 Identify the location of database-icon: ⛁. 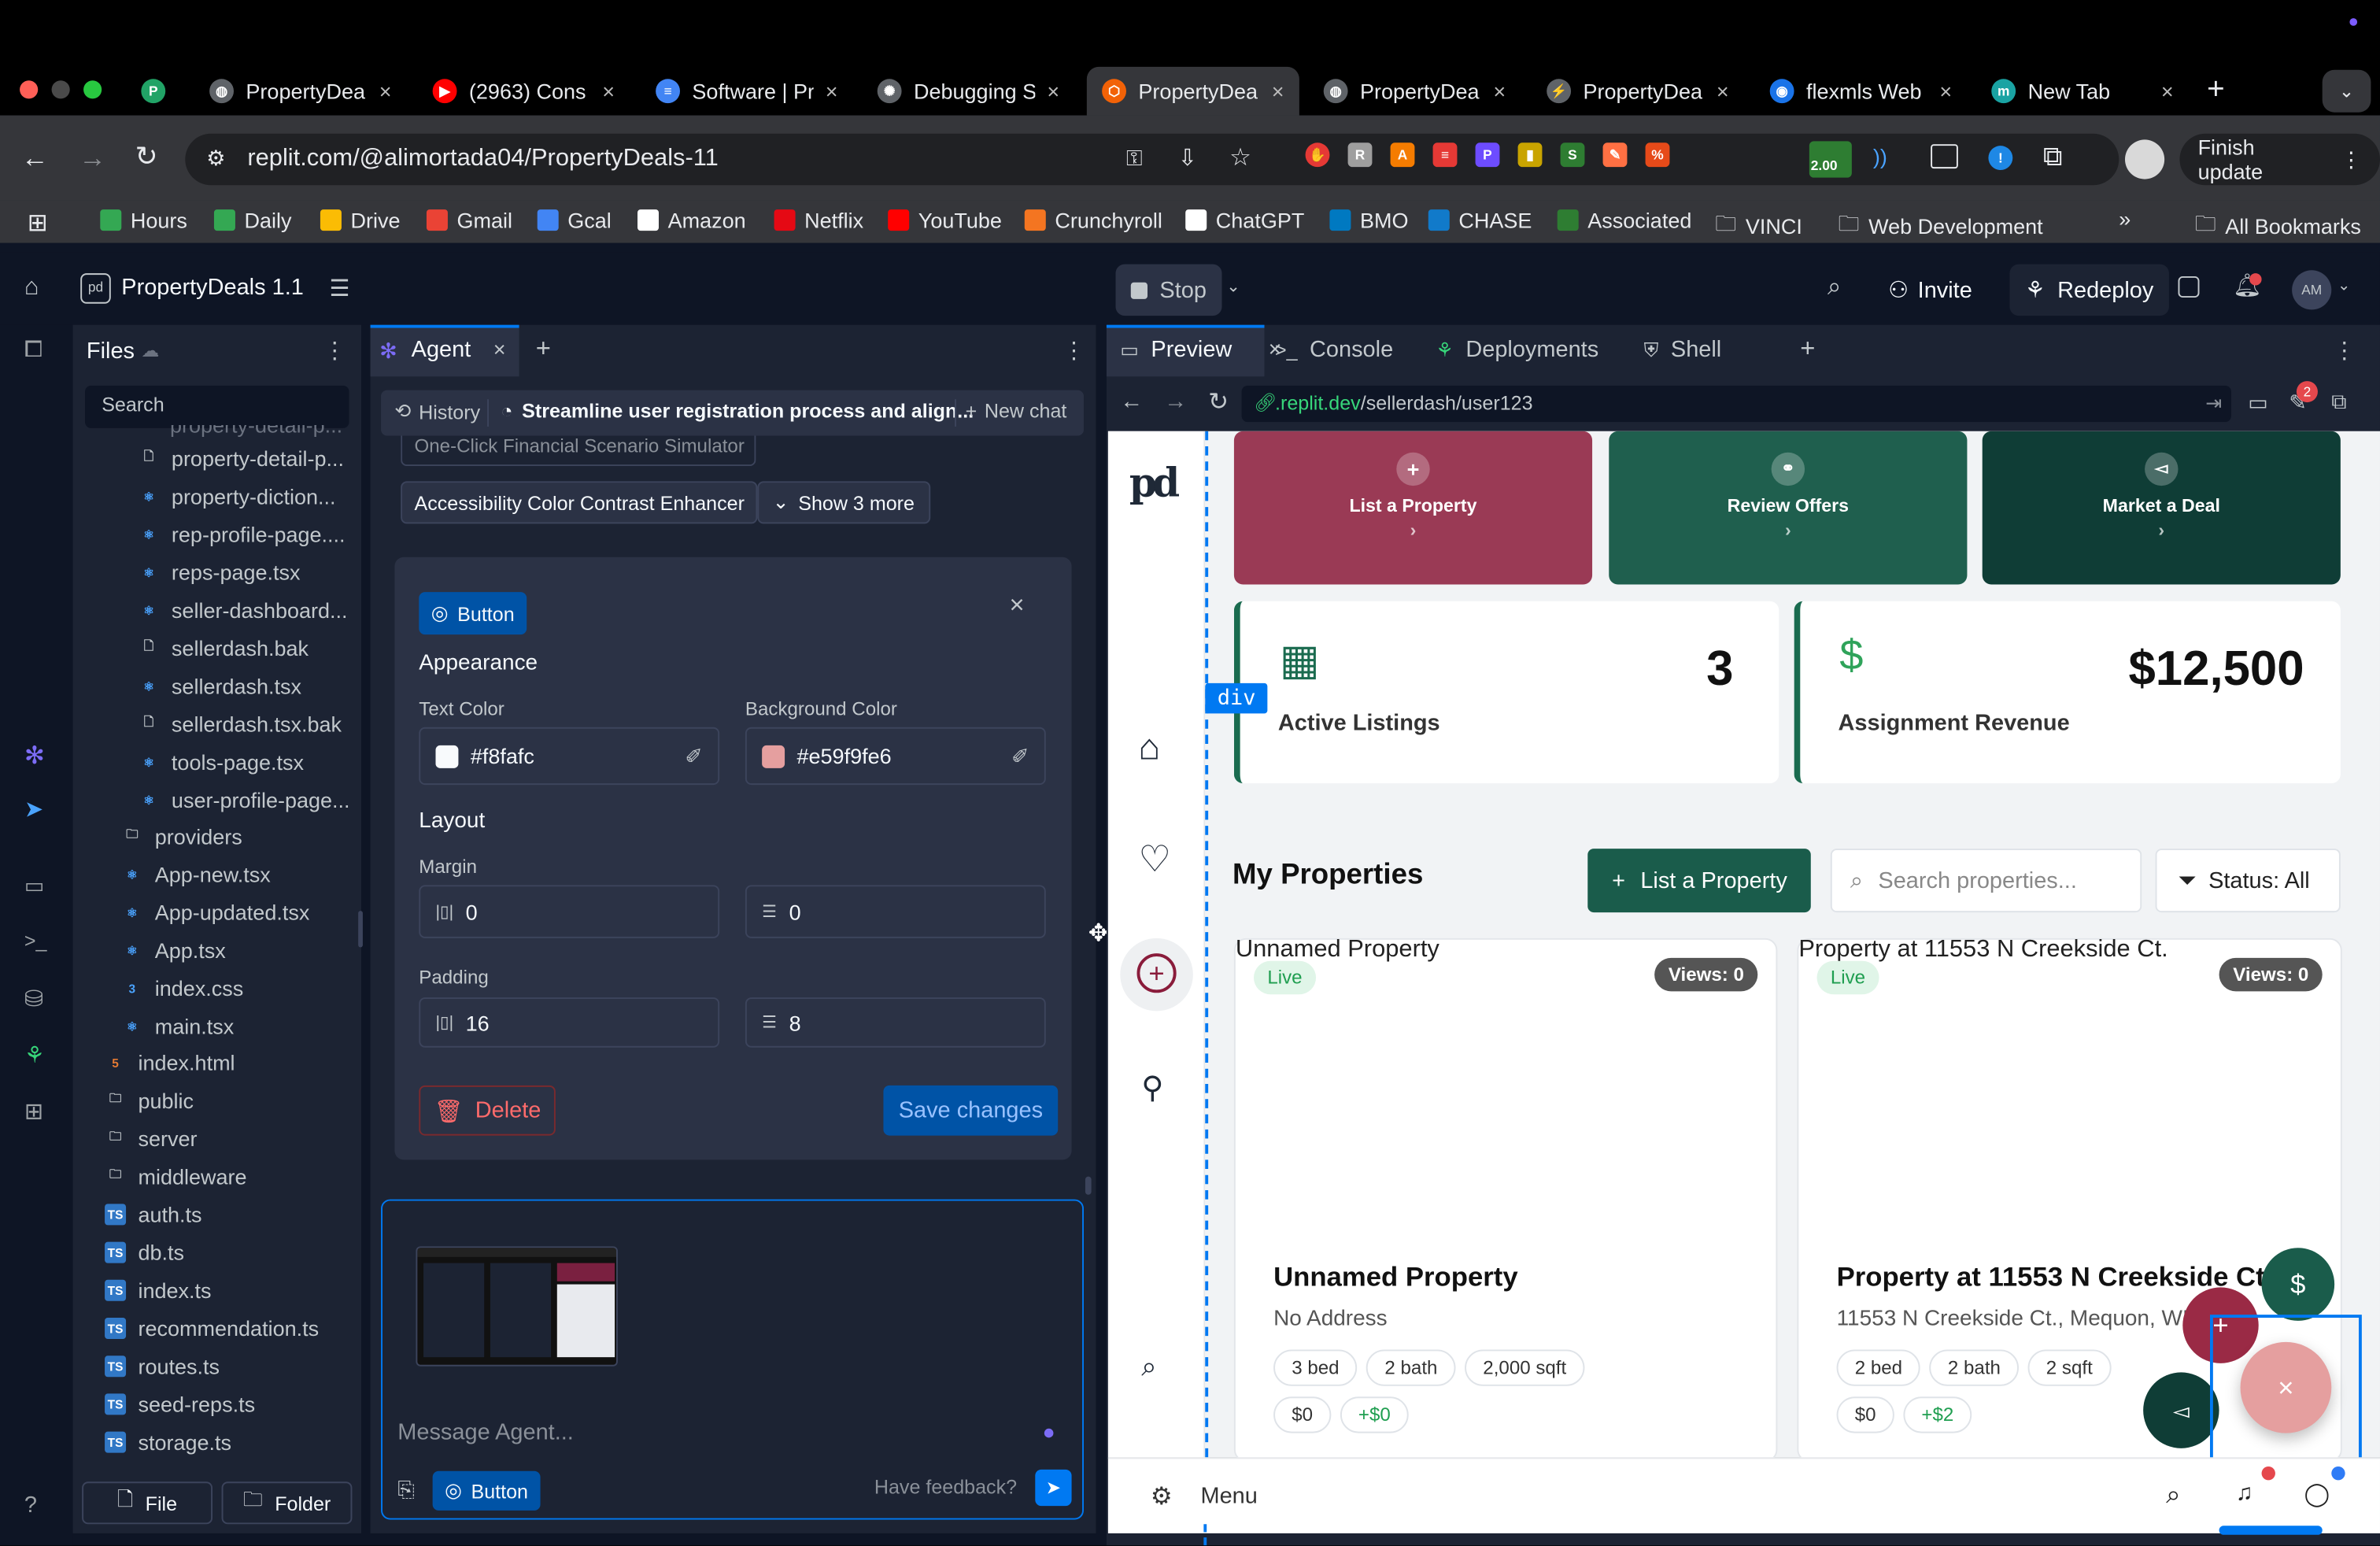
(38, 1000).